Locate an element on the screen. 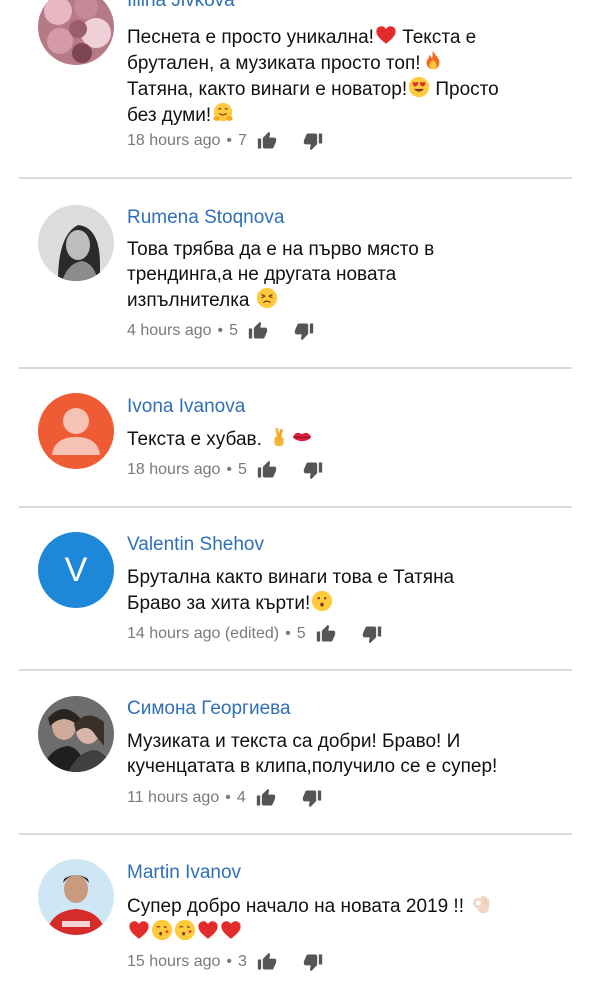  comment-meta: 15 hours ago • 3 is located at coordinates (225, 962).